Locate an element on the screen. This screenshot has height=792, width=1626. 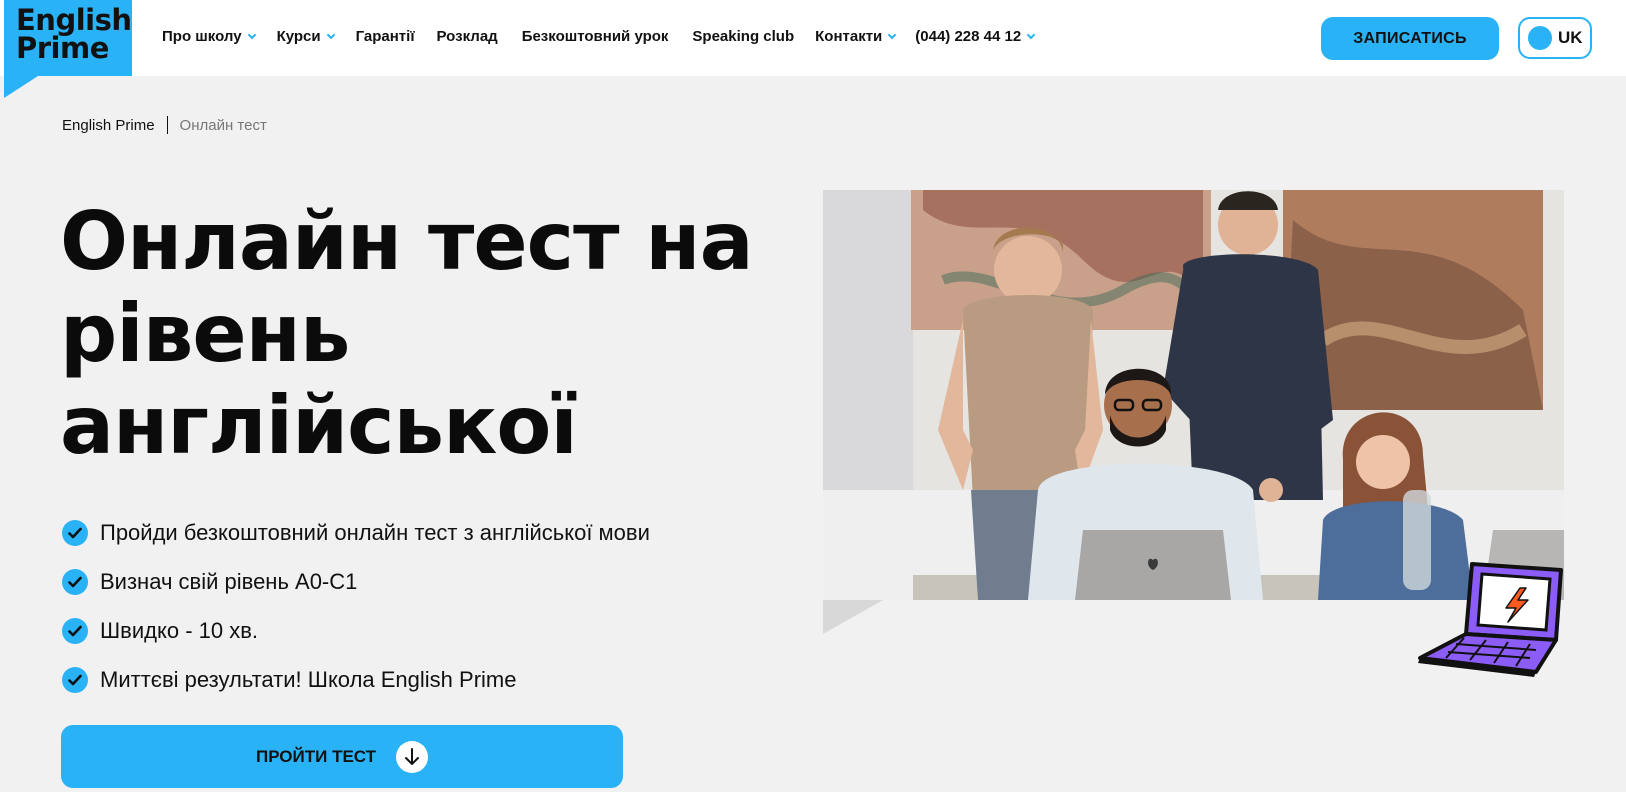
nav-item-about: Про школу is located at coordinates (209, 36).